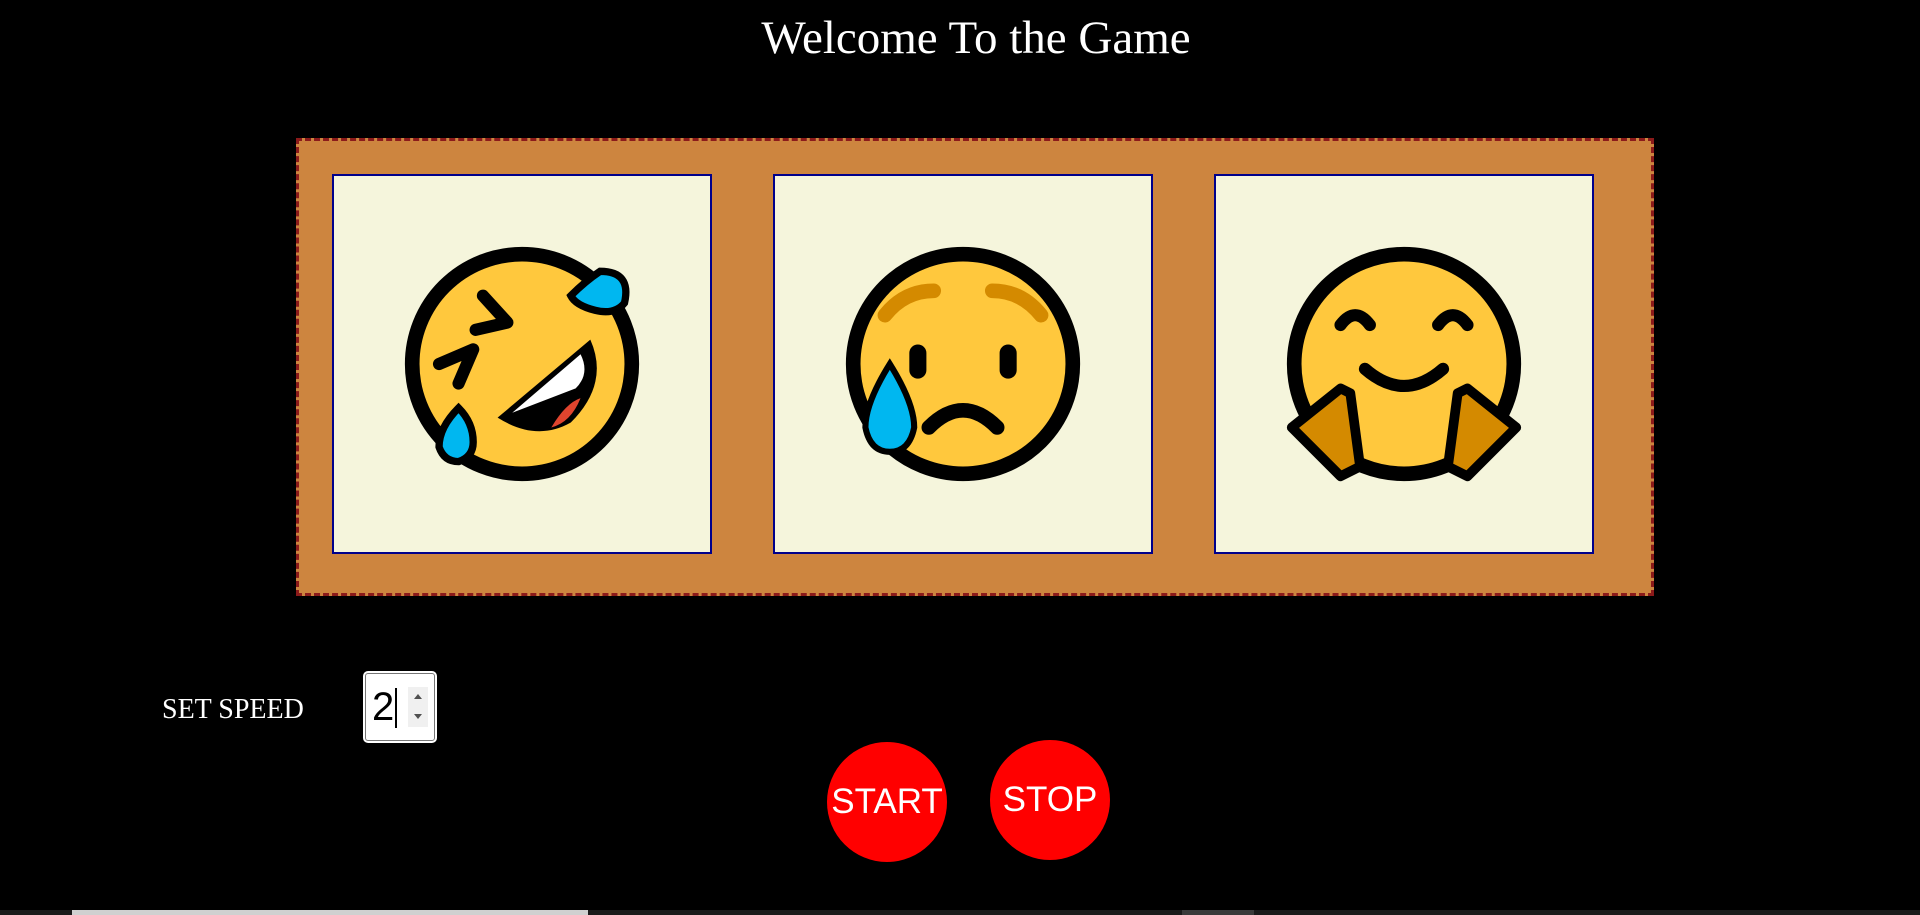 The width and height of the screenshot is (1920, 915). I want to click on hugging-face-emoji-icon, so click(1404, 364).